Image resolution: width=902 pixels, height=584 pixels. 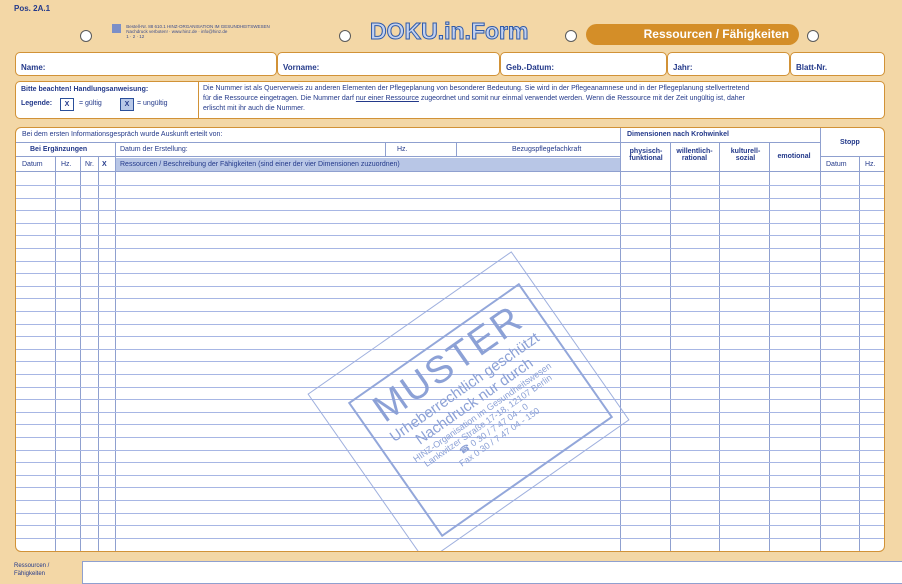 What do you see at coordinates (152, 103) in the screenshot?
I see `legend-invalid-text: = ungültig` at bounding box center [152, 103].